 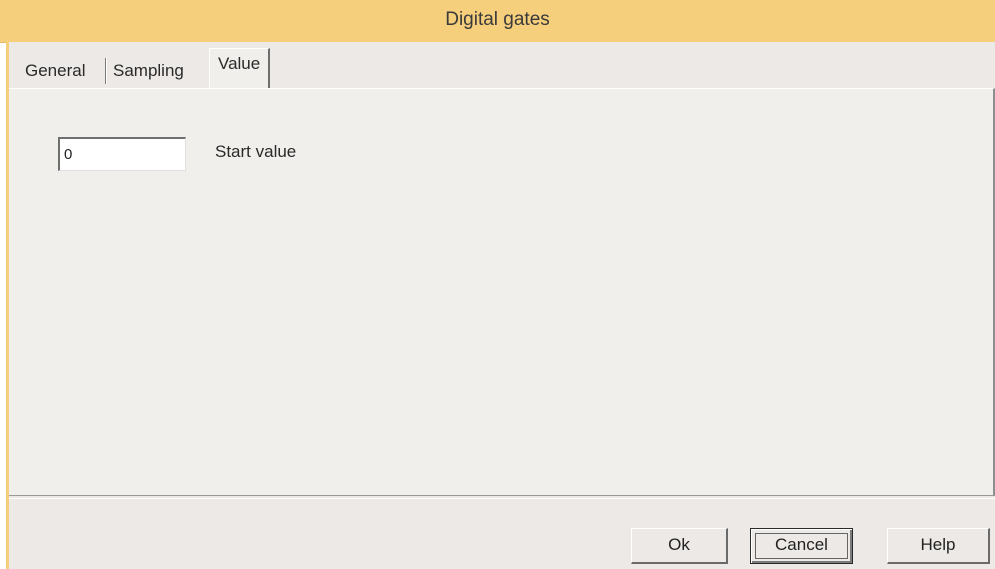 I want to click on button-bar: Ok Cancel Help, so click(x=502, y=533).